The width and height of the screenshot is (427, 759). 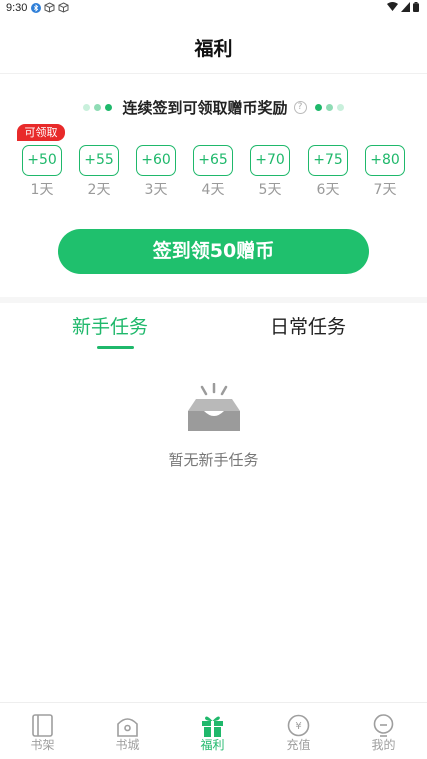 I want to click on day-label: 6天, so click(x=328, y=190).